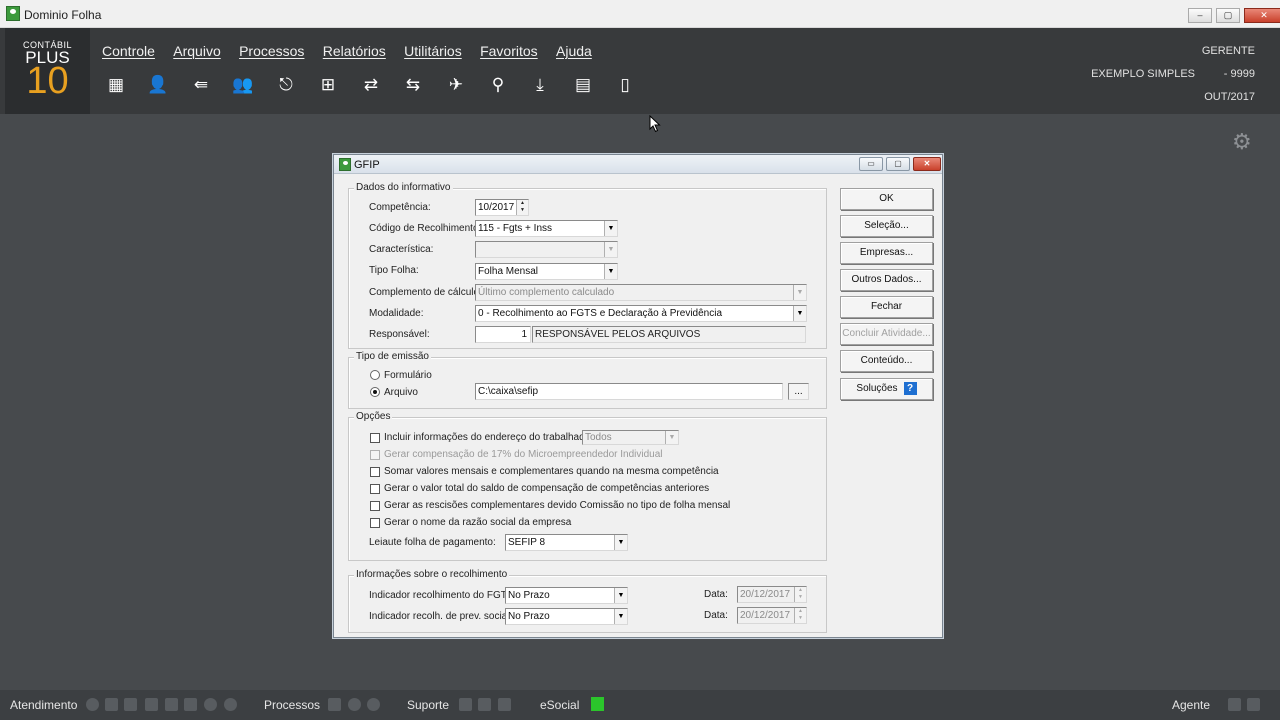  I want to click on check-icon, so click(334, 704).